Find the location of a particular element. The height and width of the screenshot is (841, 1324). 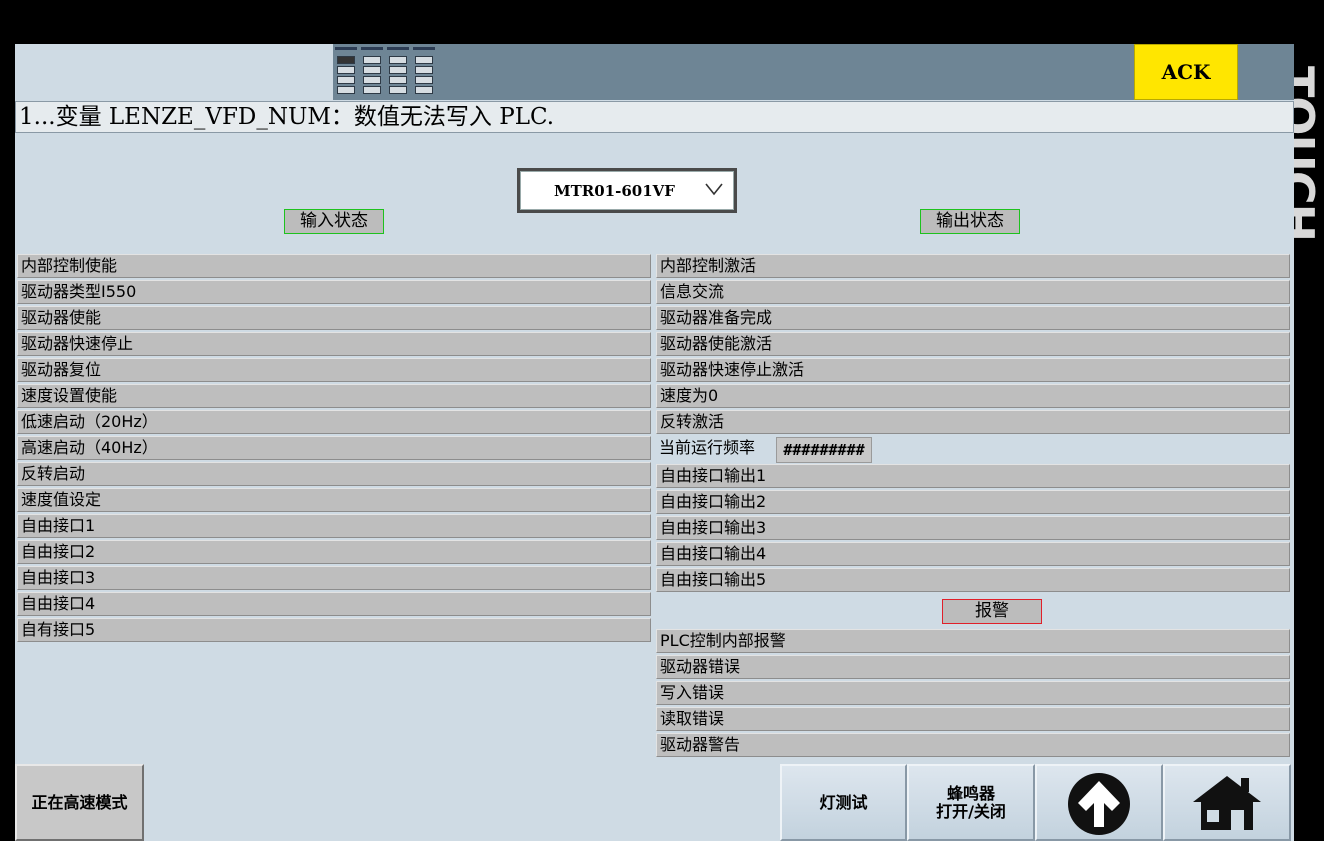

alarm-message-line: 1...变量 LENZE_VFD_NUM：数值无法写入 PLC. is located at coordinates (654, 117).